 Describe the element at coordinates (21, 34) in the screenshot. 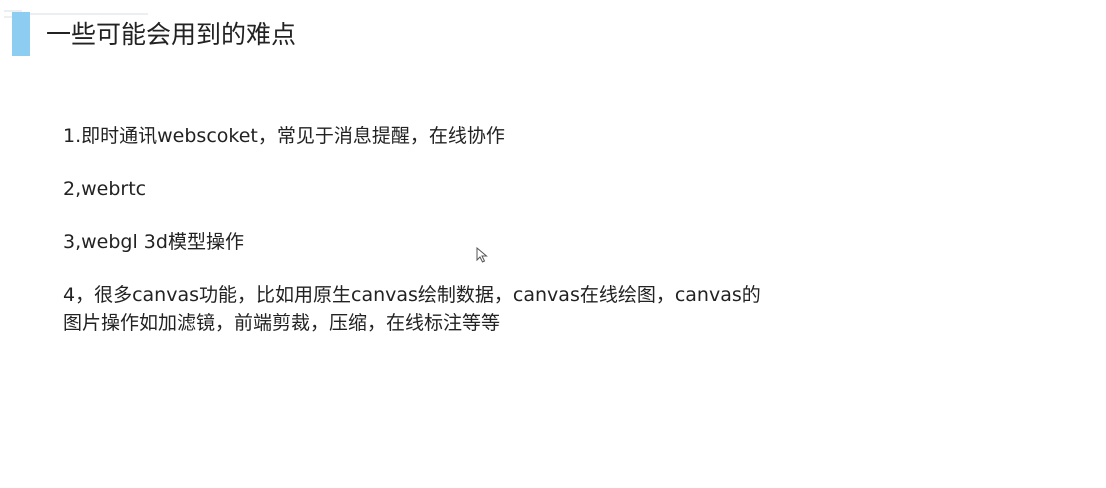

I see `title-accent-bar` at that location.